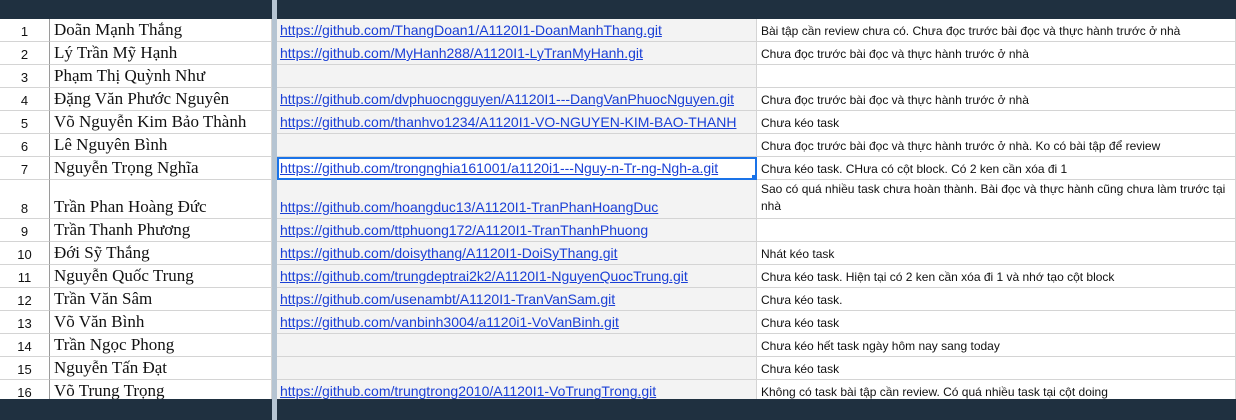 This screenshot has height=420, width=1236. What do you see at coordinates (161, 368) in the screenshot?
I see `student-name-cell: Nguyễn Tấn Đạt` at bounding box center [161, 368].